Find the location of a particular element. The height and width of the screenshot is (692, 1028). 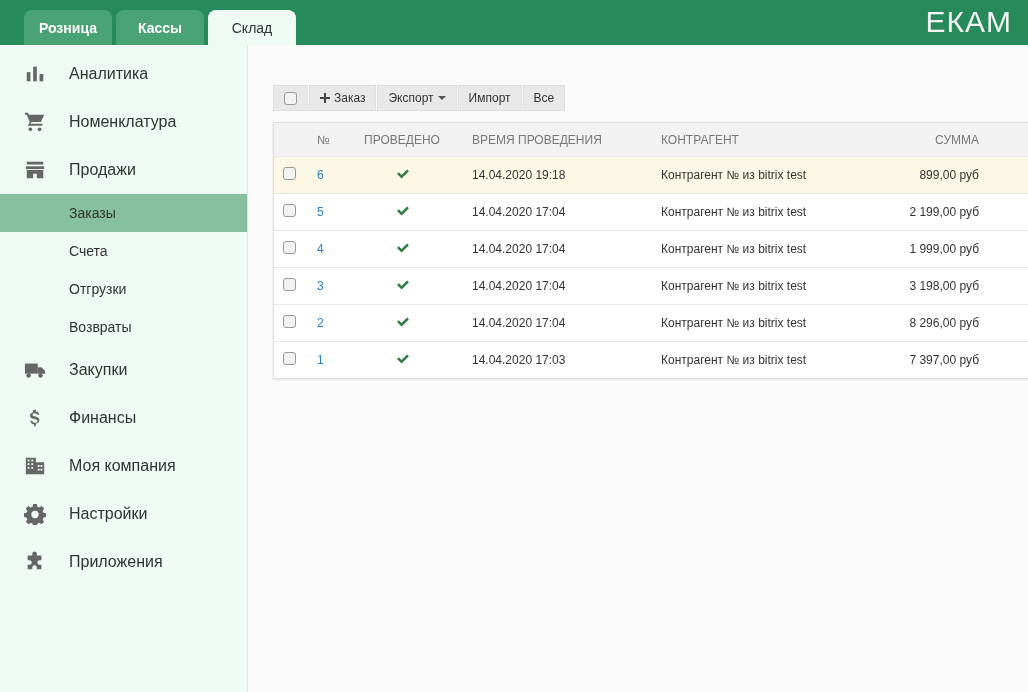

table-cell: 2 199,00 руб is located at coordinates (944, 212).